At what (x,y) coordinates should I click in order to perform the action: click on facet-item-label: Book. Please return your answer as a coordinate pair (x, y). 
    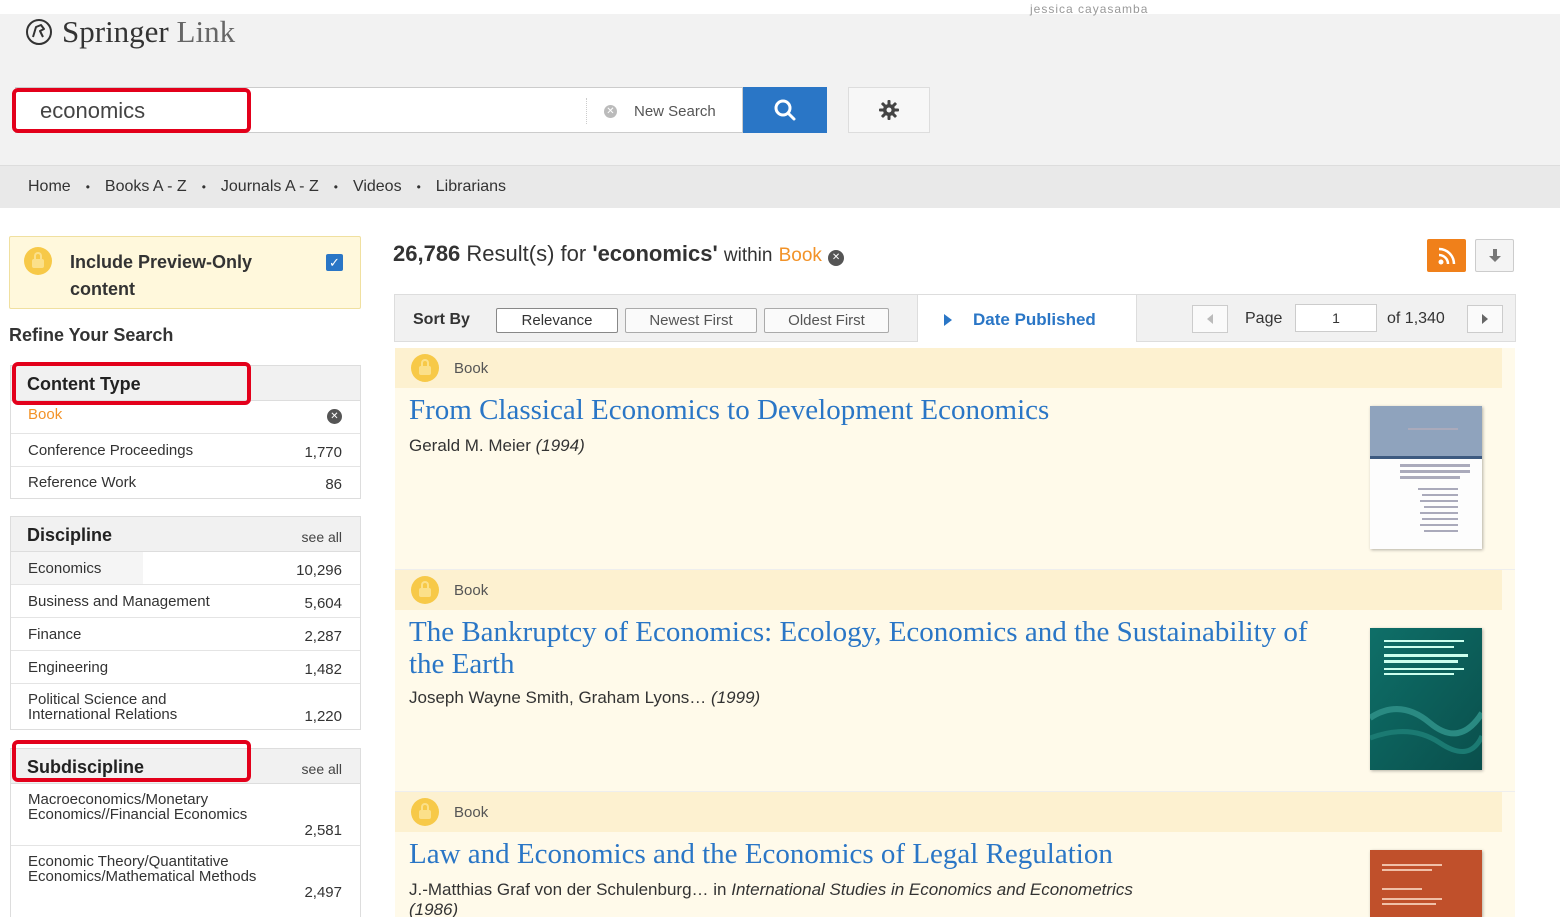
    Looking at the image, I should click on (45, 414).